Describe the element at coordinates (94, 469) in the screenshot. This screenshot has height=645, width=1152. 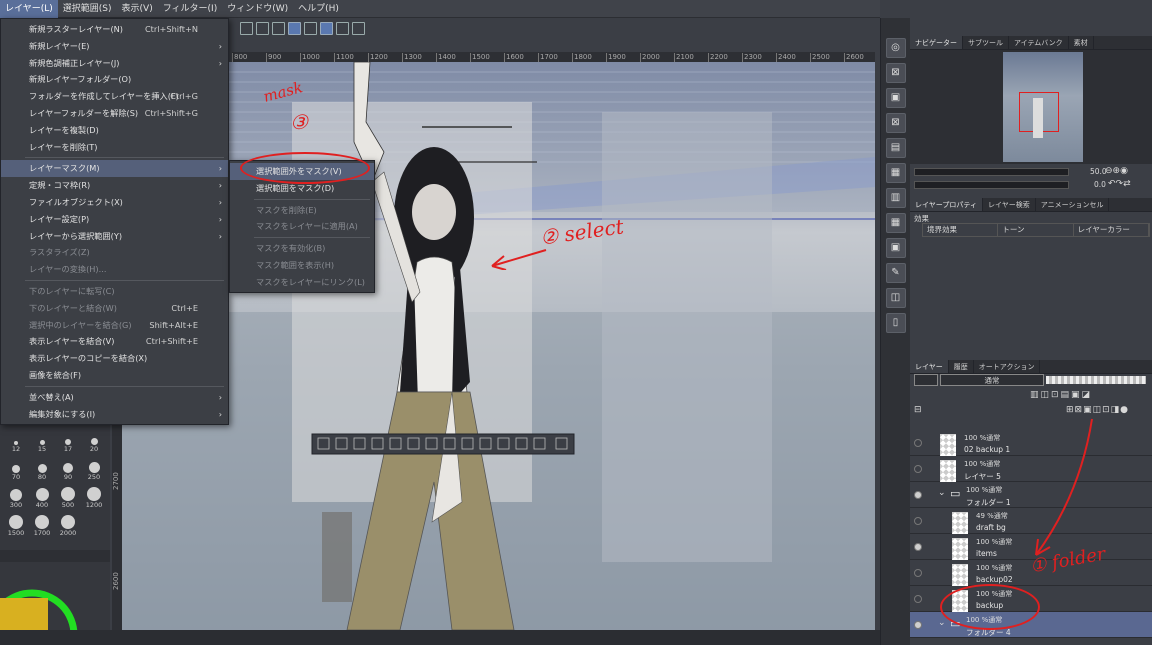
I see `brush-size-preset: 250` at that location.